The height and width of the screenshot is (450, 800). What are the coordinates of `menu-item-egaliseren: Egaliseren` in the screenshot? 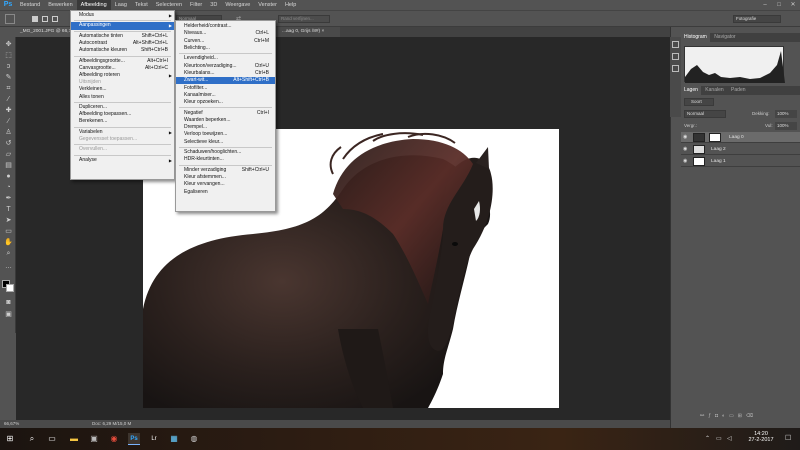 It's located at (225, 192).